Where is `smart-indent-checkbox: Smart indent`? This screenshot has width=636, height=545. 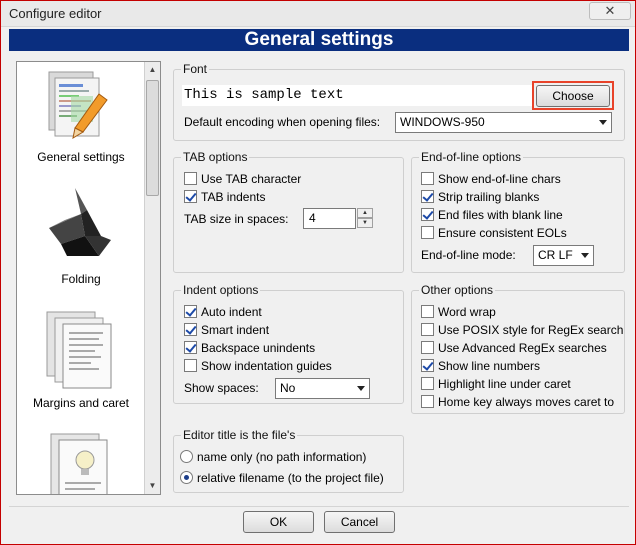
smart-indent-checkbox: Smart indent is located at coordinates (226, 330).